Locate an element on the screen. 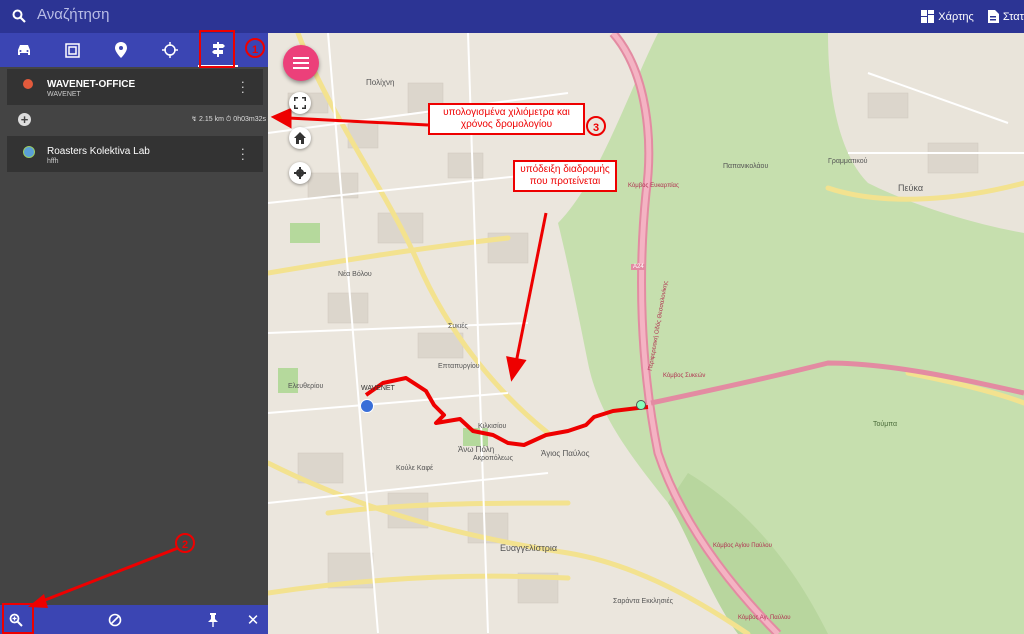 Image resolution: width=1024 pixels, height=634 pixels. map-view-button: Χάρτης is located at coordinates (947, 16).